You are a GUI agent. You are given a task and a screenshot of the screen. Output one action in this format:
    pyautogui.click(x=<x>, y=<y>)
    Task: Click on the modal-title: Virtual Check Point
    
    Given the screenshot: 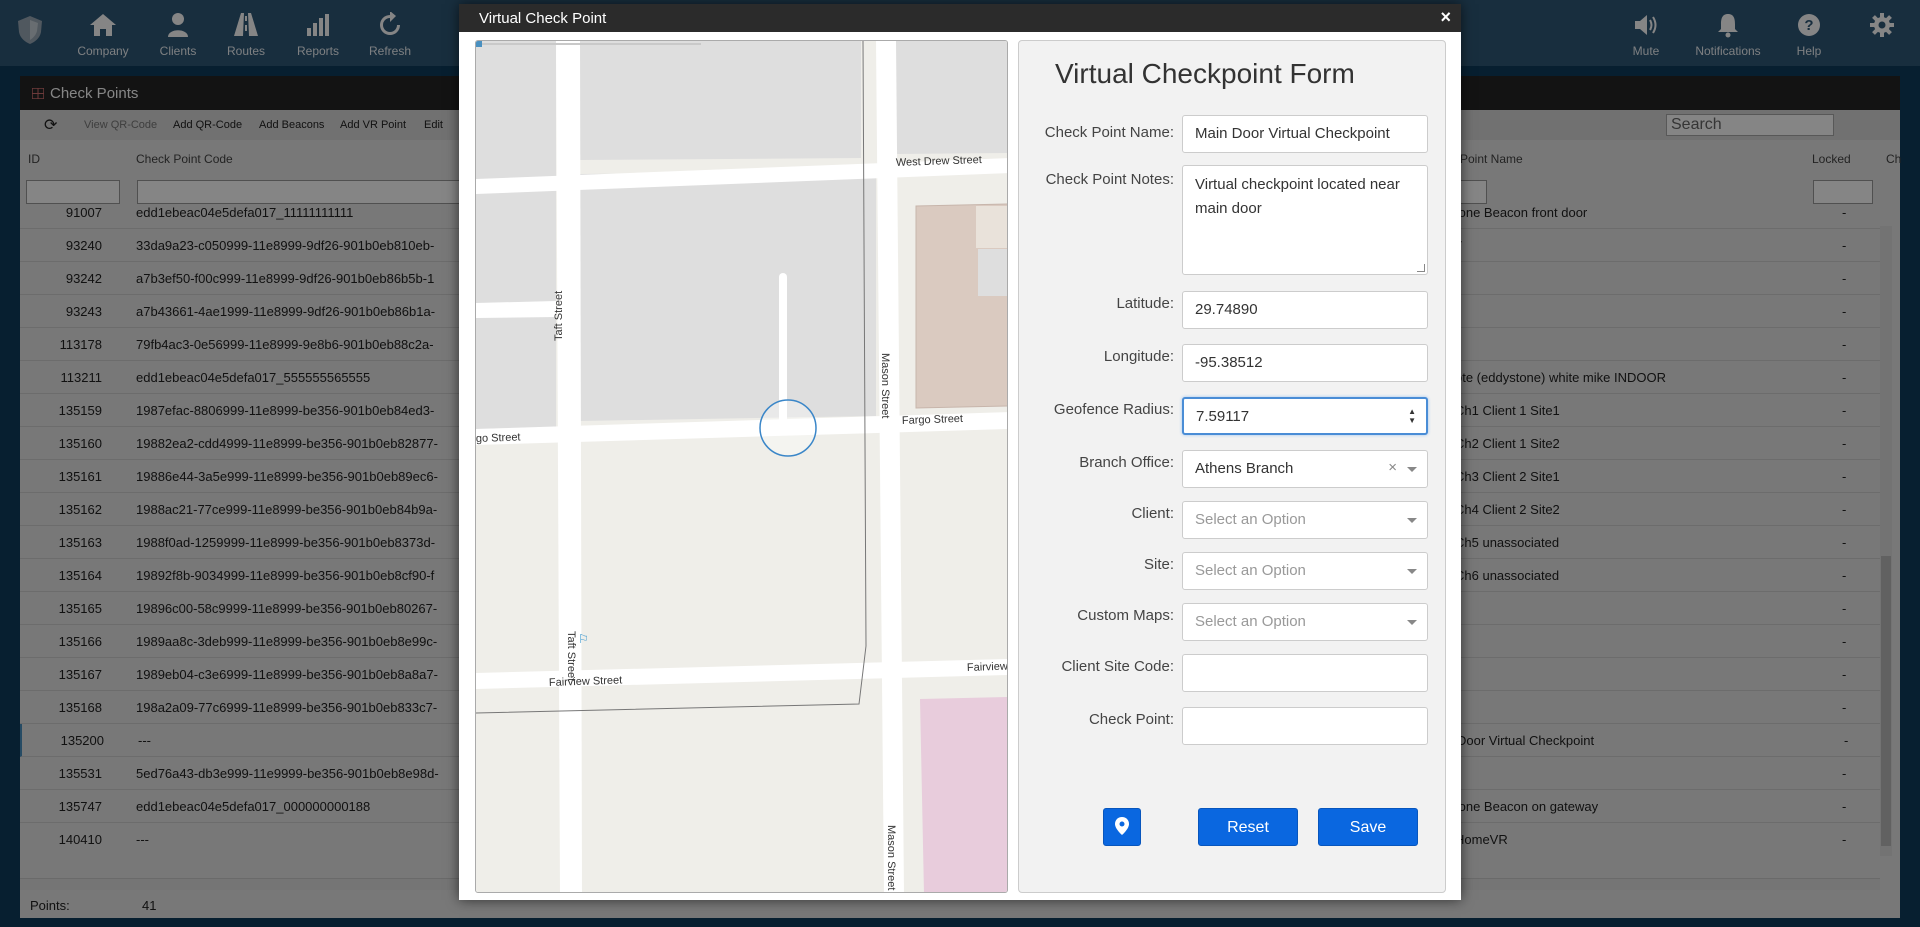 What is the action you would take?
    pyautogui.click(x=543, y=18)
    